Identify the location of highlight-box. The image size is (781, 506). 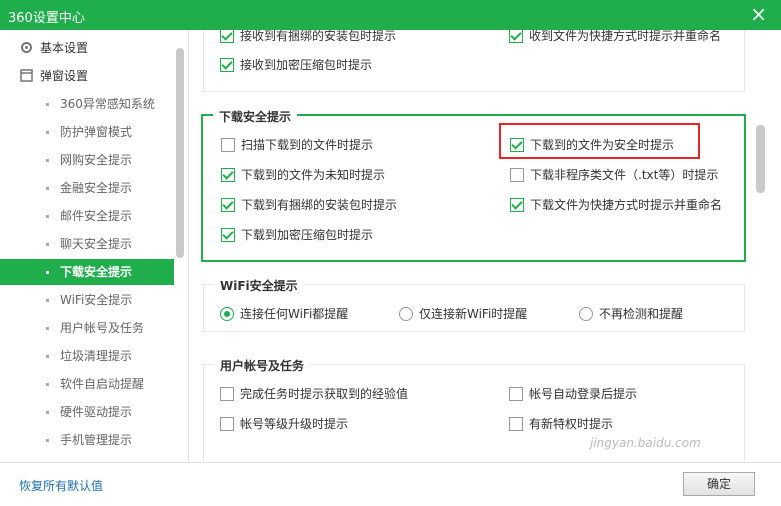
(599, 141).